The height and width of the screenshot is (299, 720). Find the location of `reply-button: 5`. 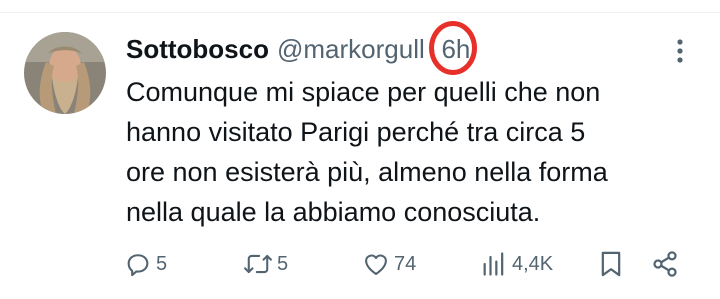

reply-button: 5 is located at coordinates (145, 264).